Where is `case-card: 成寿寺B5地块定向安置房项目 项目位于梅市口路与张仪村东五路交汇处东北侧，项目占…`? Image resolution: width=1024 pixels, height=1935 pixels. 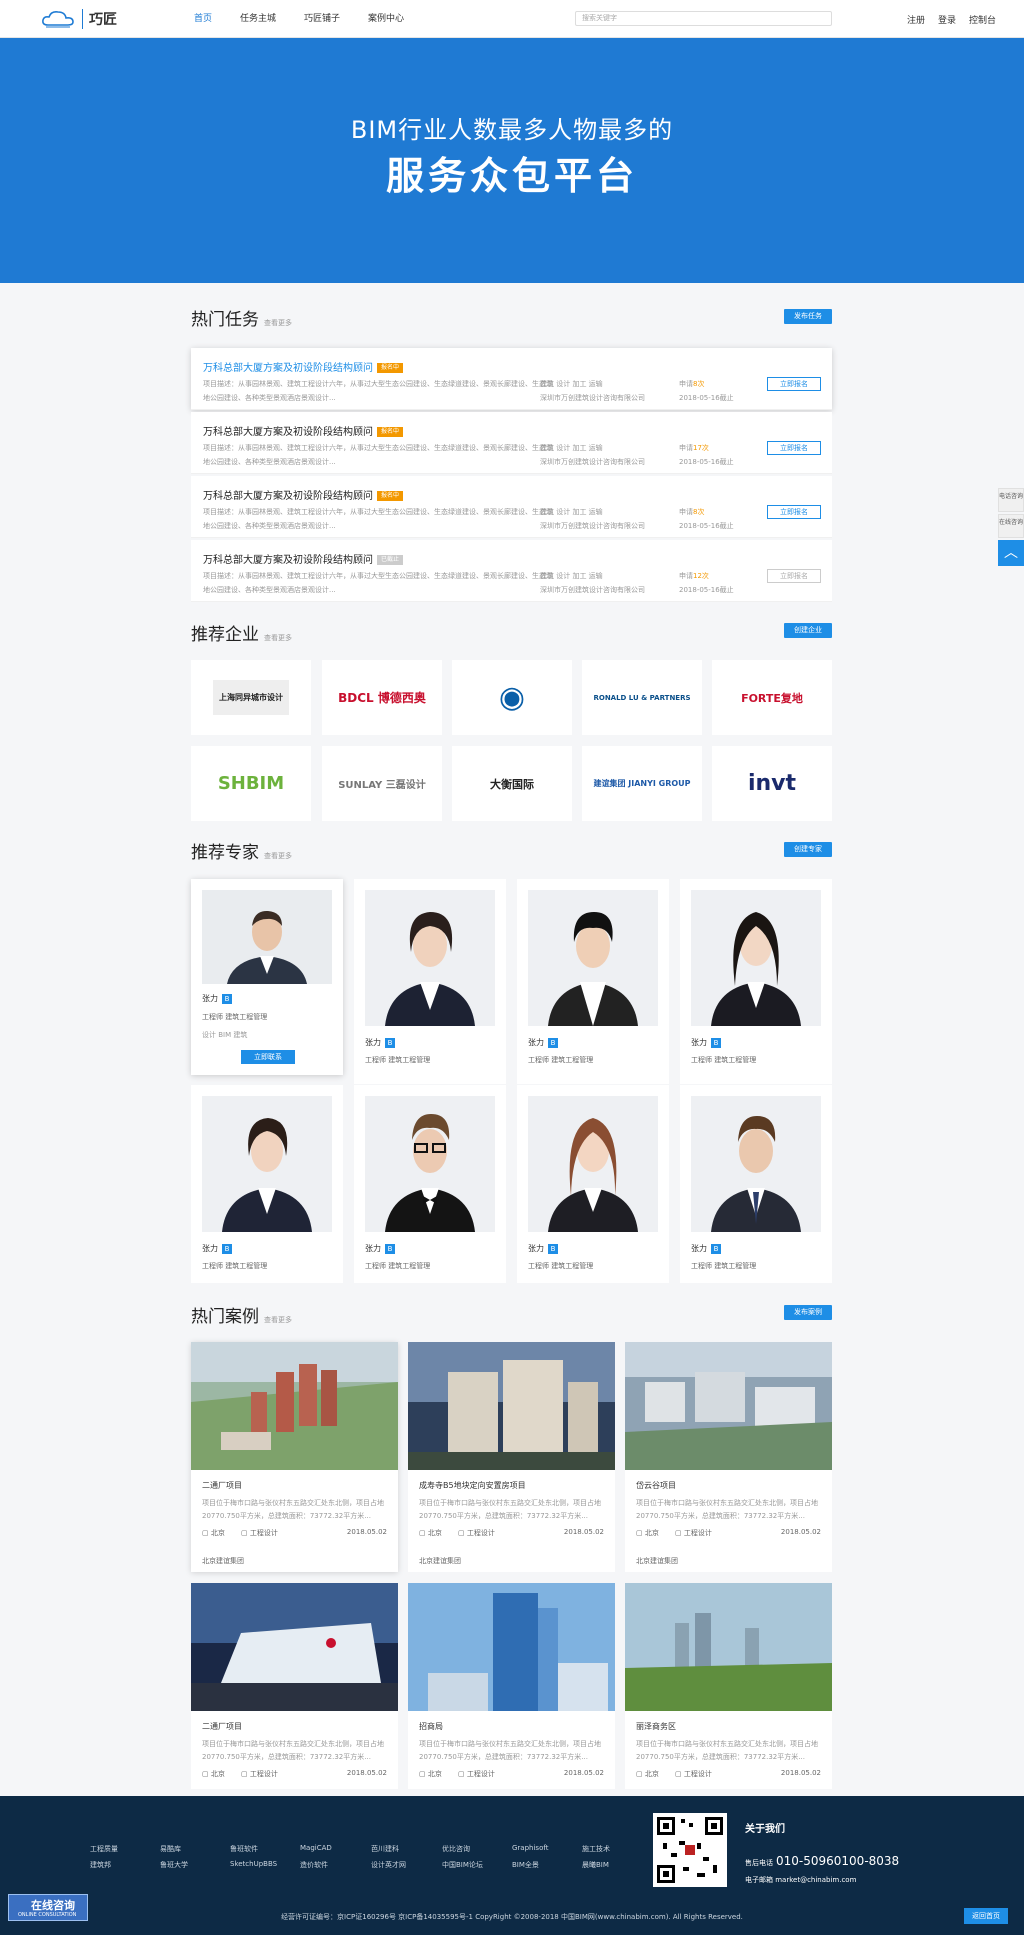
case-card: 成寿寺B5地块定向安置房项目 项目位于梅市口路与张仪村东五路交汇处东北侧，项目占… is located at coordinates (511, 1457).